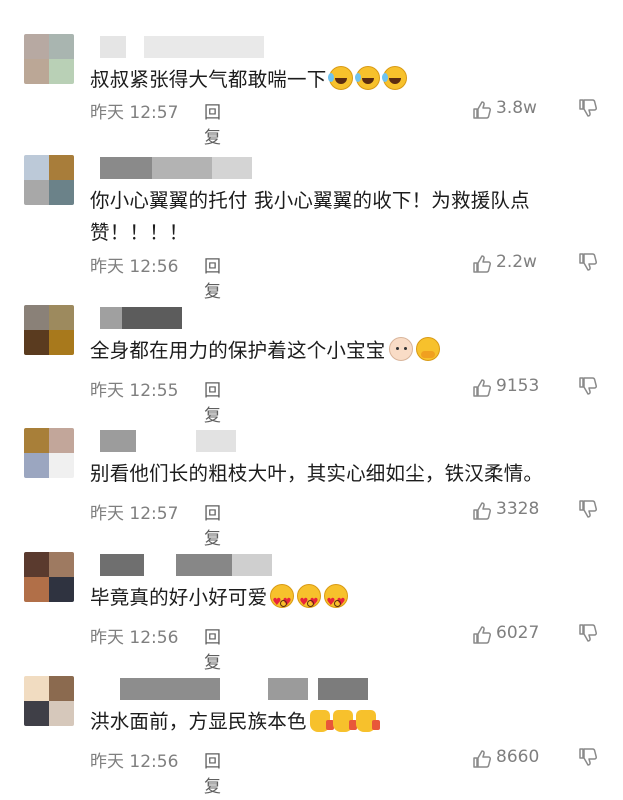 The width and height of the screenshot is (623, 800). Describe the element at coordinates (516, 108) in the screenshot. I see `like-count: 3.8w` at that location.